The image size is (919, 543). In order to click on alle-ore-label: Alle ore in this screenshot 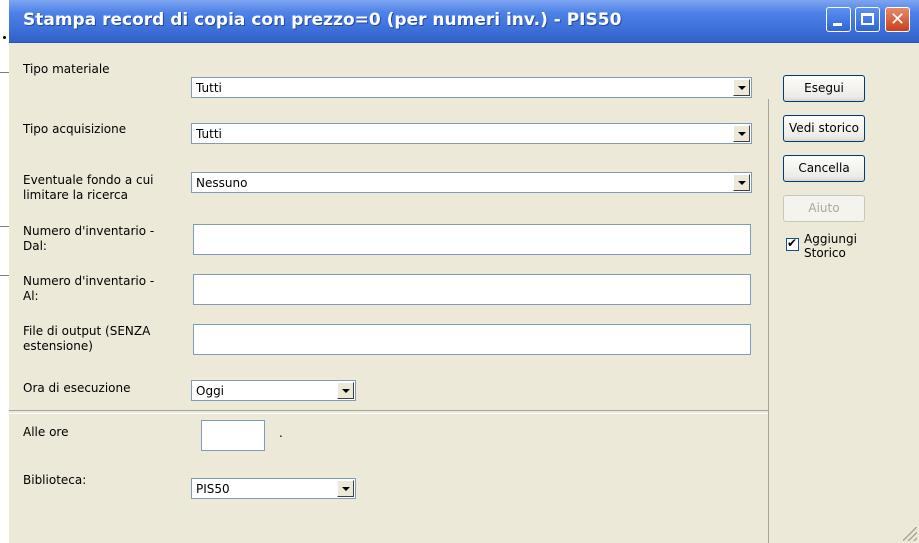, I will do `click(46, 432)`.